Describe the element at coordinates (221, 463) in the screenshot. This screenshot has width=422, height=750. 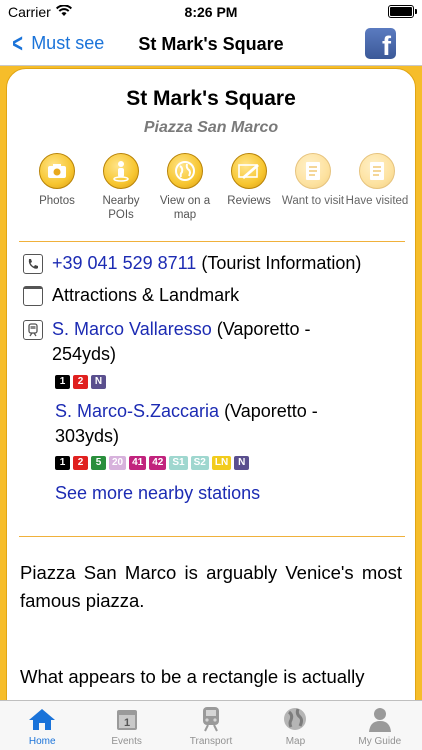
I see `line-badge: LN` at that location.